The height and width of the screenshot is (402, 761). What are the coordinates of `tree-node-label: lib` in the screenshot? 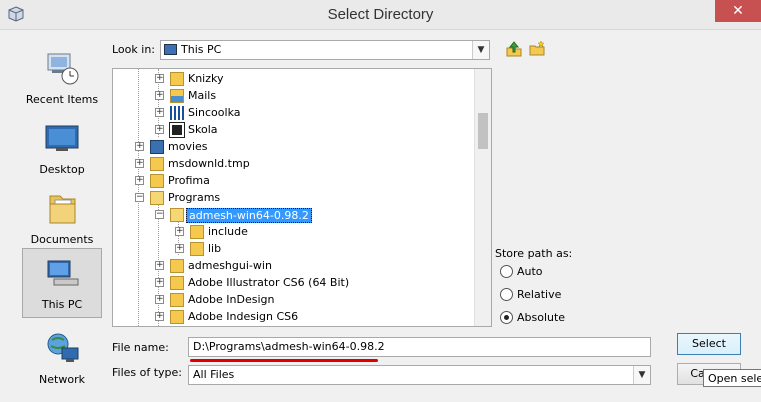 It's located at (215, 248).